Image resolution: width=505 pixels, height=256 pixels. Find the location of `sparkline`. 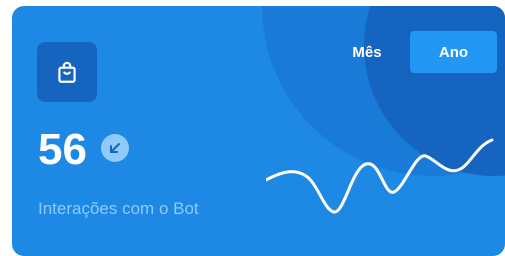

sparkline is located at coordinates (380, 176).